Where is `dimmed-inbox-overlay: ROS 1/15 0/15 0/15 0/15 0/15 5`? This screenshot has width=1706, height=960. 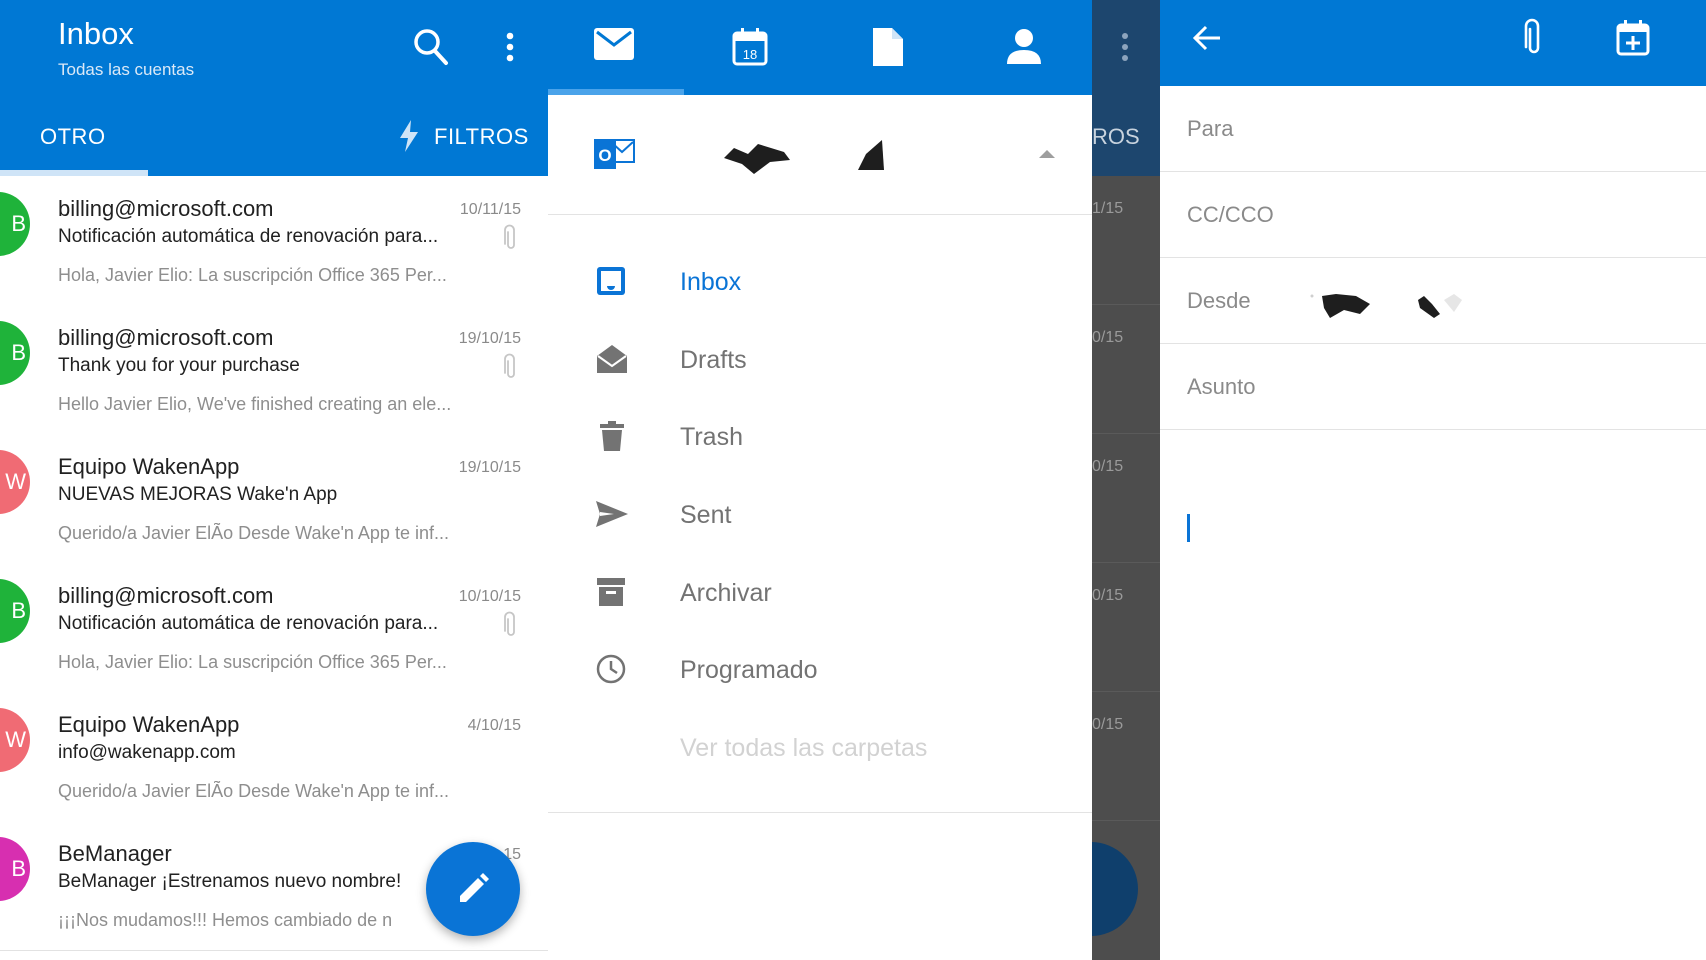
dimmed-inbox-overlay: ROS 1/15 0/15 0/15 0/15 0/15 5 is located at coordinates (1126, 480).